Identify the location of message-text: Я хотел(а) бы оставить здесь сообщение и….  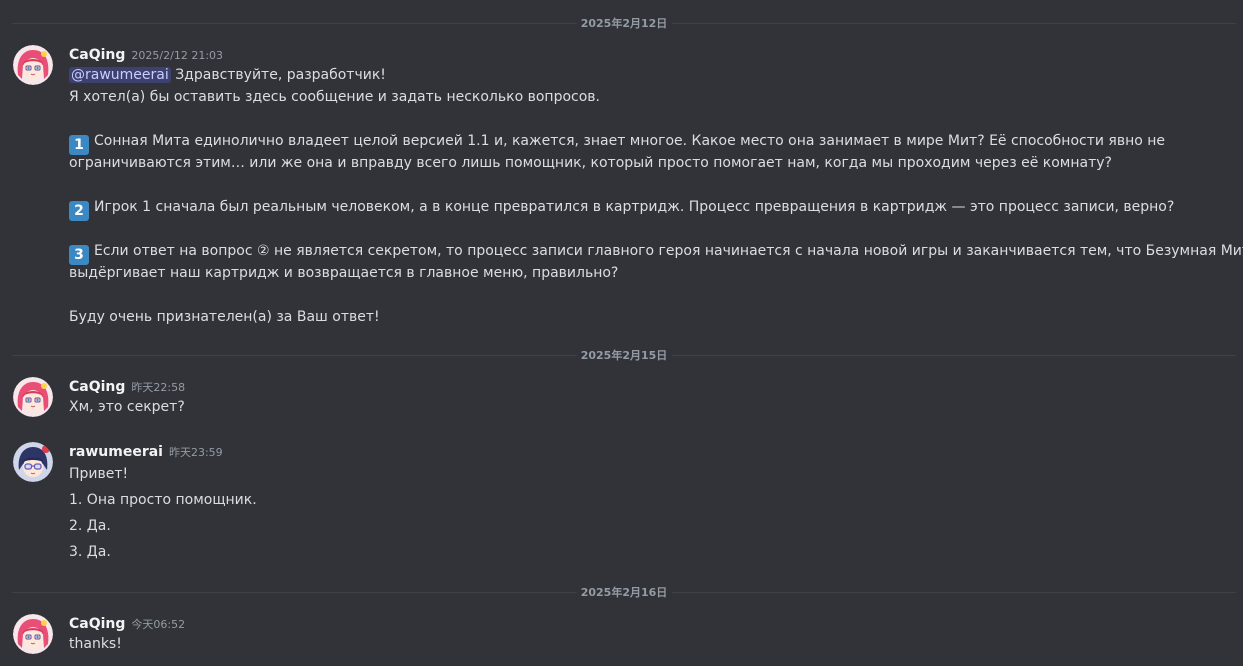
(334, 97).